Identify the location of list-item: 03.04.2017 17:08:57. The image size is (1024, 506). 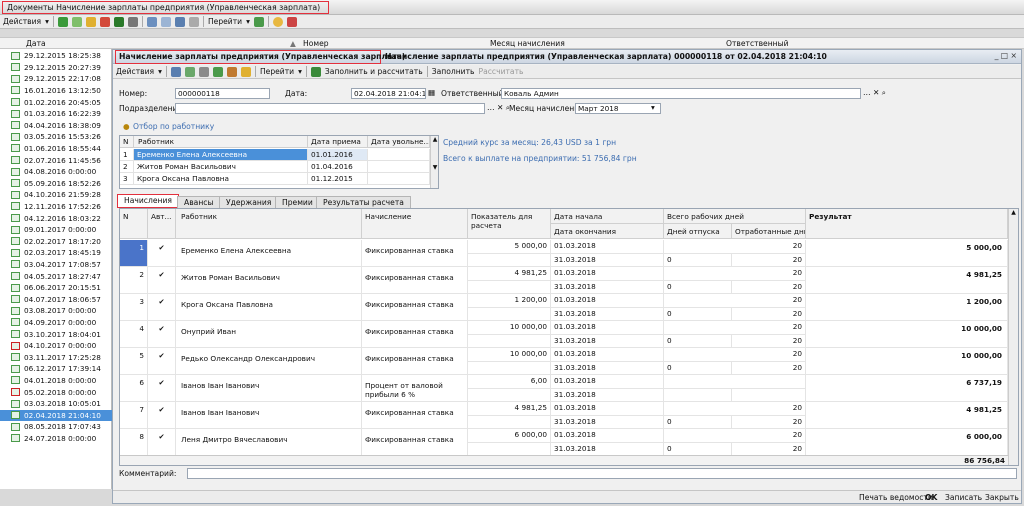
(56, 264).